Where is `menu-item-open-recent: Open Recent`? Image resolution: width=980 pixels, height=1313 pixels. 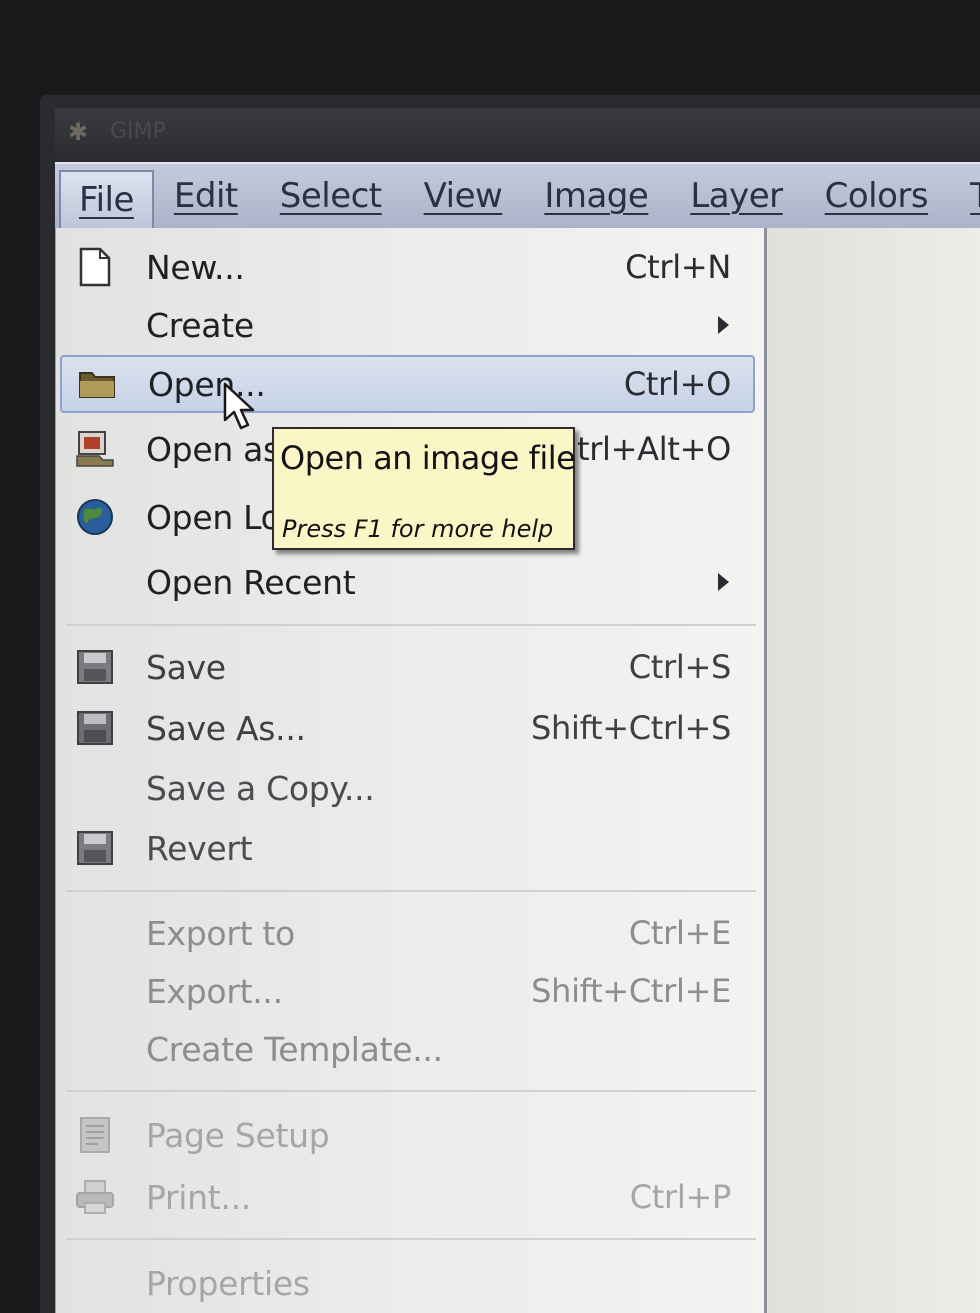 menu-item-open-recent: Open Recent is located at coordinates (408, 582).